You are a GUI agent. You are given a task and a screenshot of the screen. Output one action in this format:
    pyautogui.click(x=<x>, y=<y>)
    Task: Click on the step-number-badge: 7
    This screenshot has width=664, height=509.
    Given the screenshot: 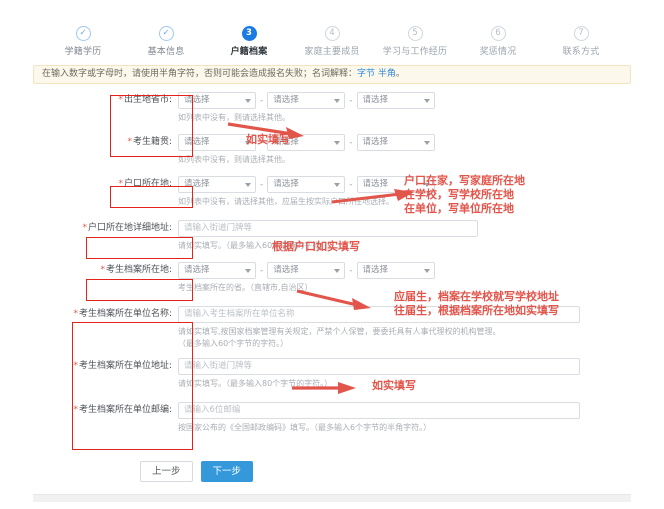 What is the action you would take?
    pyautogui.click(x=581, y=33)
    